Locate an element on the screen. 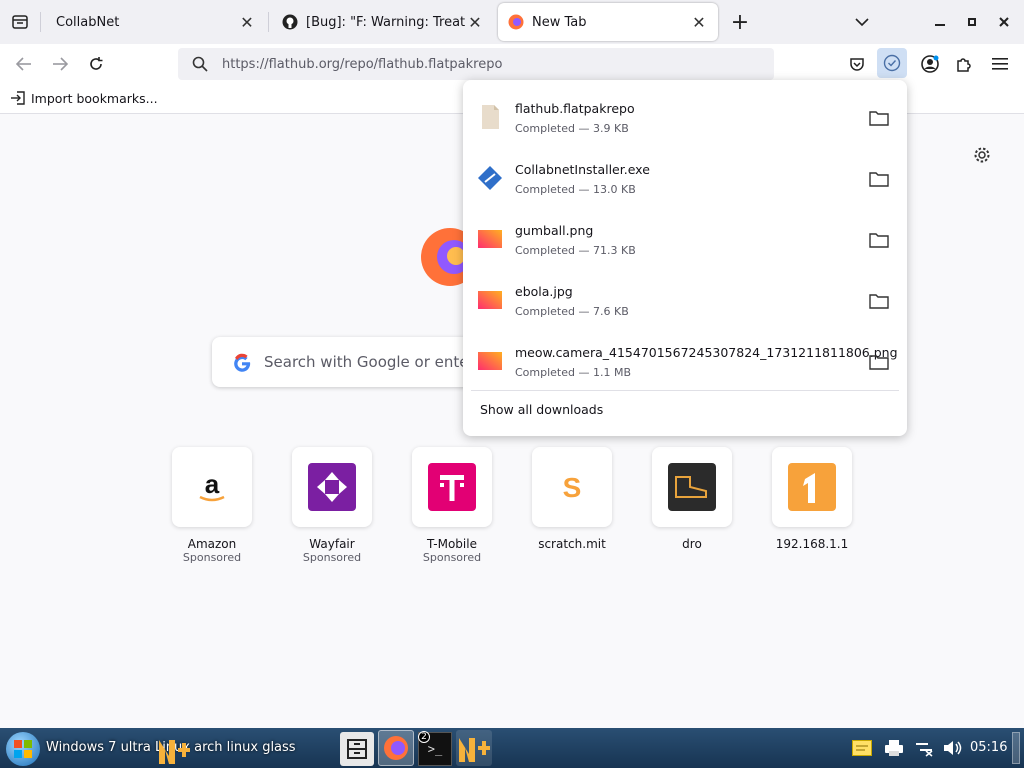  account-icon is located at coordinates (930, 64).